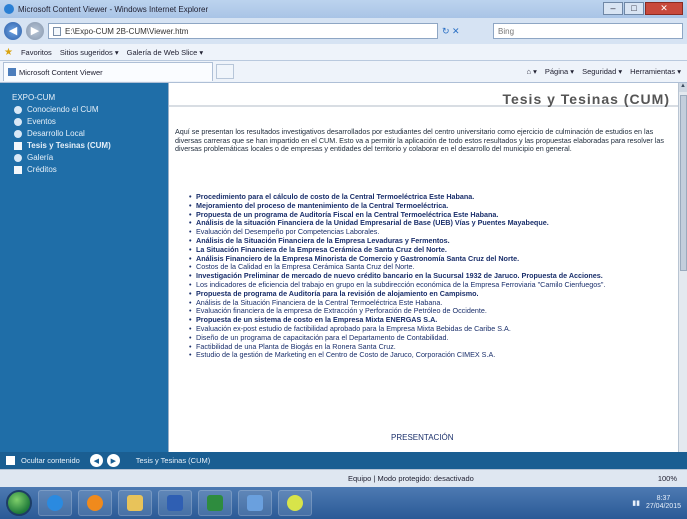  I want to click on hide-content-button: Ocultar contenido, so click(50, 460).